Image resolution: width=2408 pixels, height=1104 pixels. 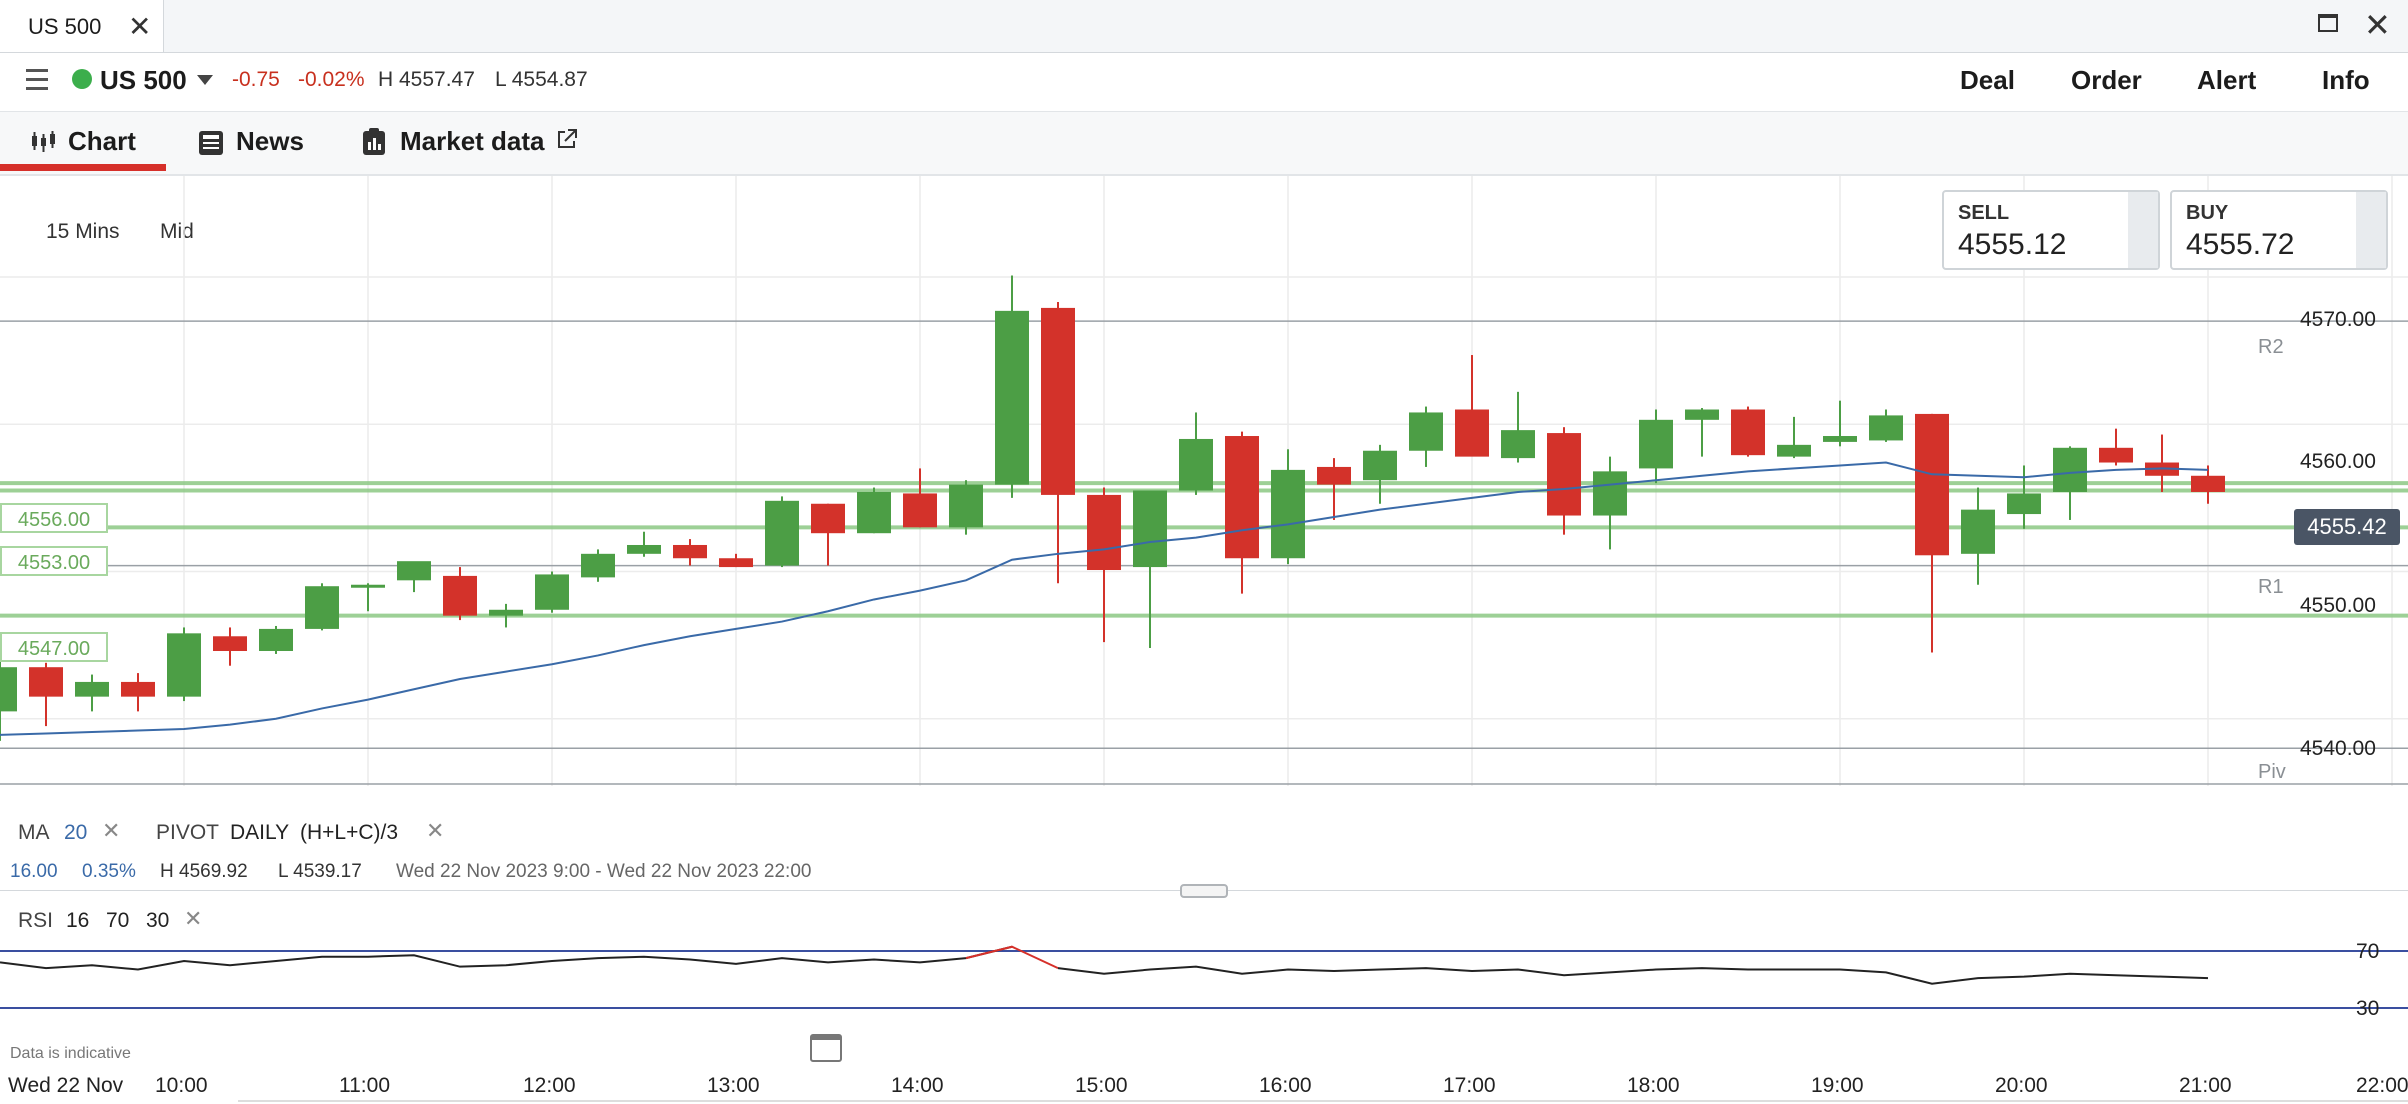 I want to click on x-axis-date: Wed 22 Nov, so click(x=66, y=1085).